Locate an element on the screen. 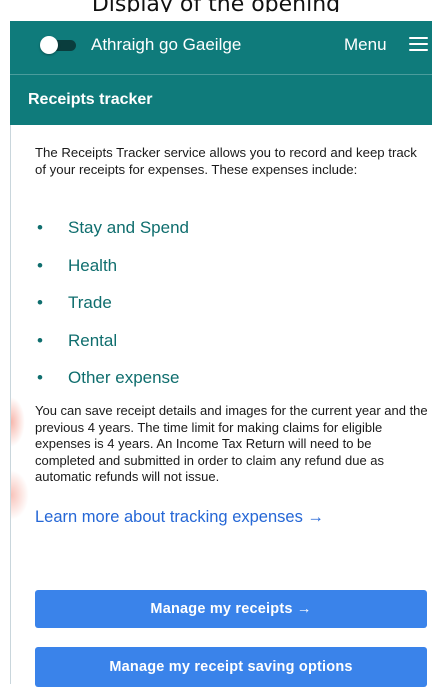 Image resolution: width=432 pixels, height=687 pixels. expense-label: Health is located at coordinates (93, 265).